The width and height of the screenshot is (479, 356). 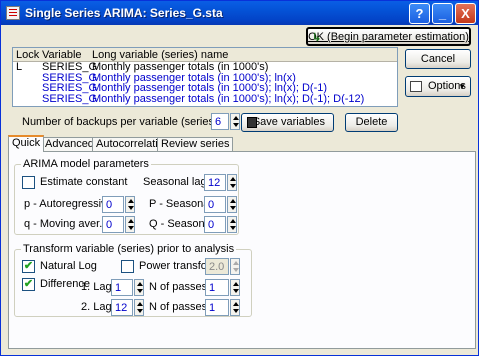 I want to click on save-icon, so click(x=252, y=122).